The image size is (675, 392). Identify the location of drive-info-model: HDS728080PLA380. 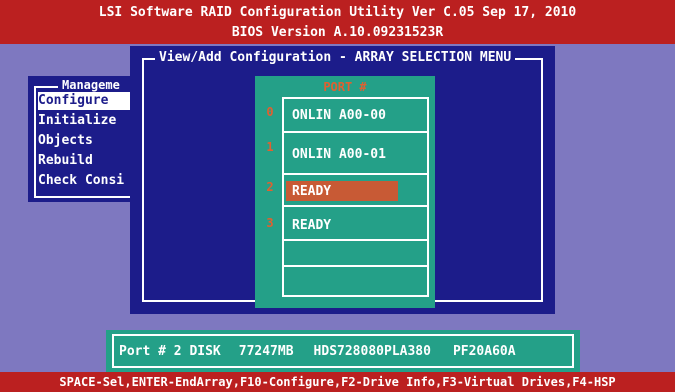
(372, 351).